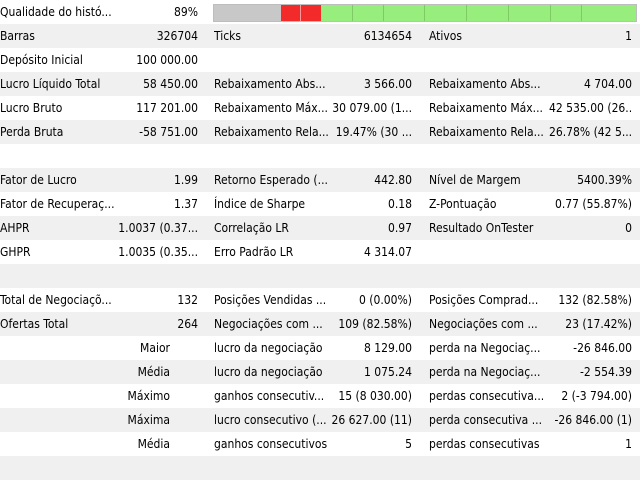 Image resolution: width=640 pixels, height=480 pixels. I want to click on lr-standard-error-value: 4 314.07, so click(387, 252).